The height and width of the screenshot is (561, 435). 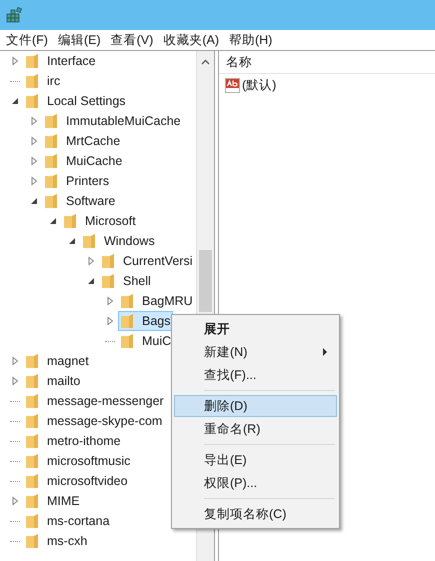 What do you see at coordinates (60, 61) in the screenshot?
I see `tree-item: Interface` at bounding box center [60, 61].